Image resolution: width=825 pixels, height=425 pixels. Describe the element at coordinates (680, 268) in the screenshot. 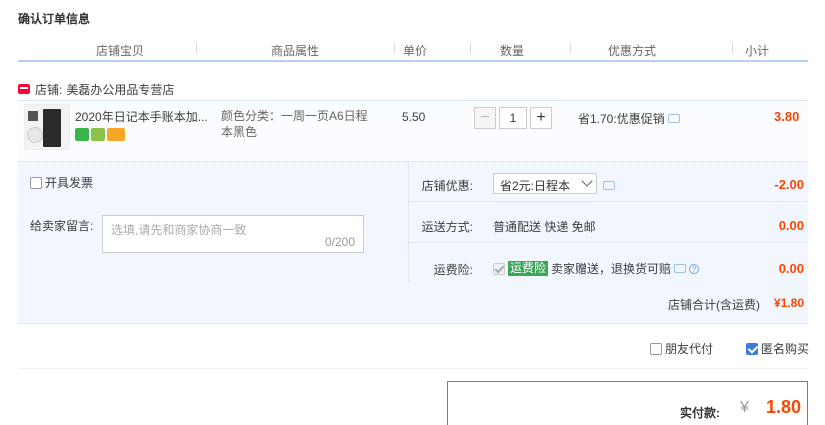

I see `insurance-chat-icon` at that location.